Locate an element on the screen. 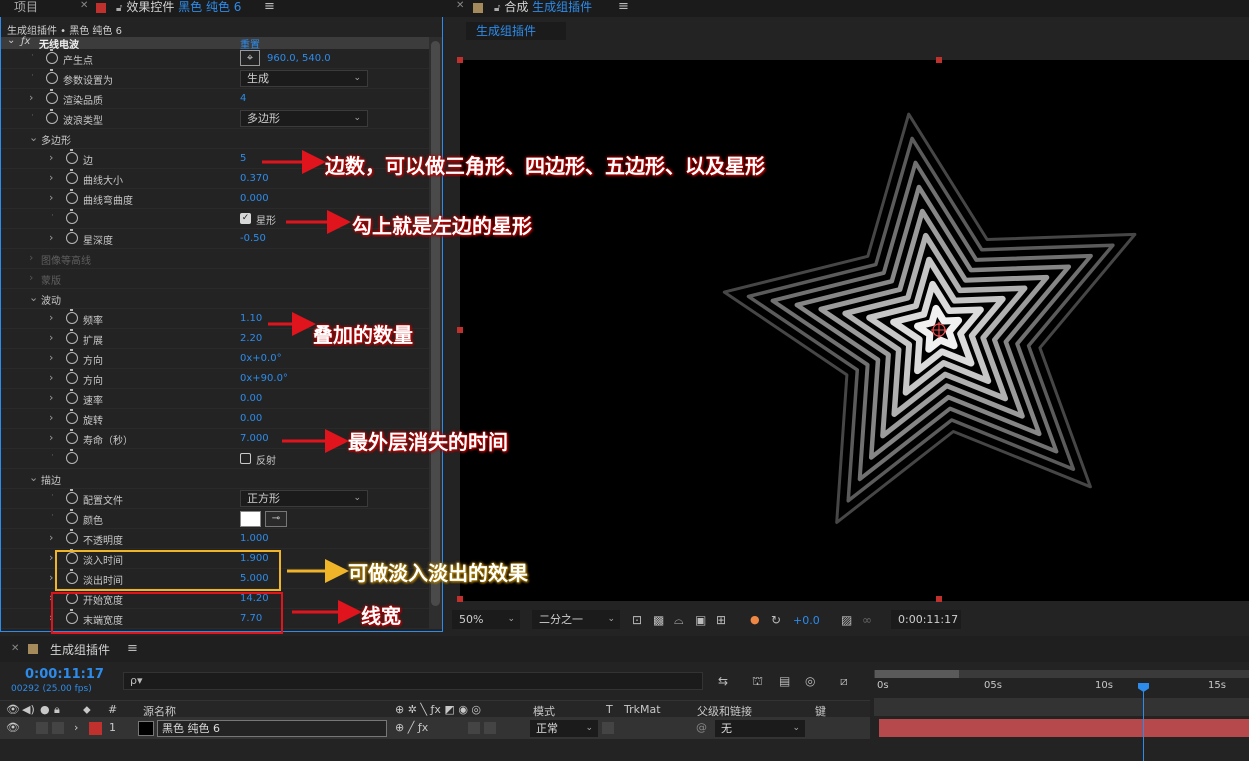 This screenshot has width=1249, height=761. panel-menu-icon: ≡ is located at coordinates (132, 648).